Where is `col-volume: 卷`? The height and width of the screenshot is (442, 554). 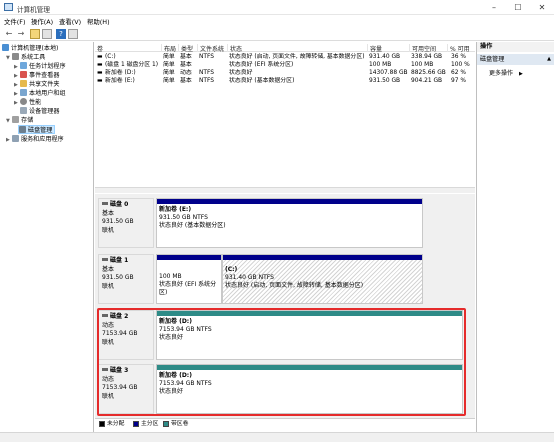
col-volume: 卷 is located at coordinates (99, 48).